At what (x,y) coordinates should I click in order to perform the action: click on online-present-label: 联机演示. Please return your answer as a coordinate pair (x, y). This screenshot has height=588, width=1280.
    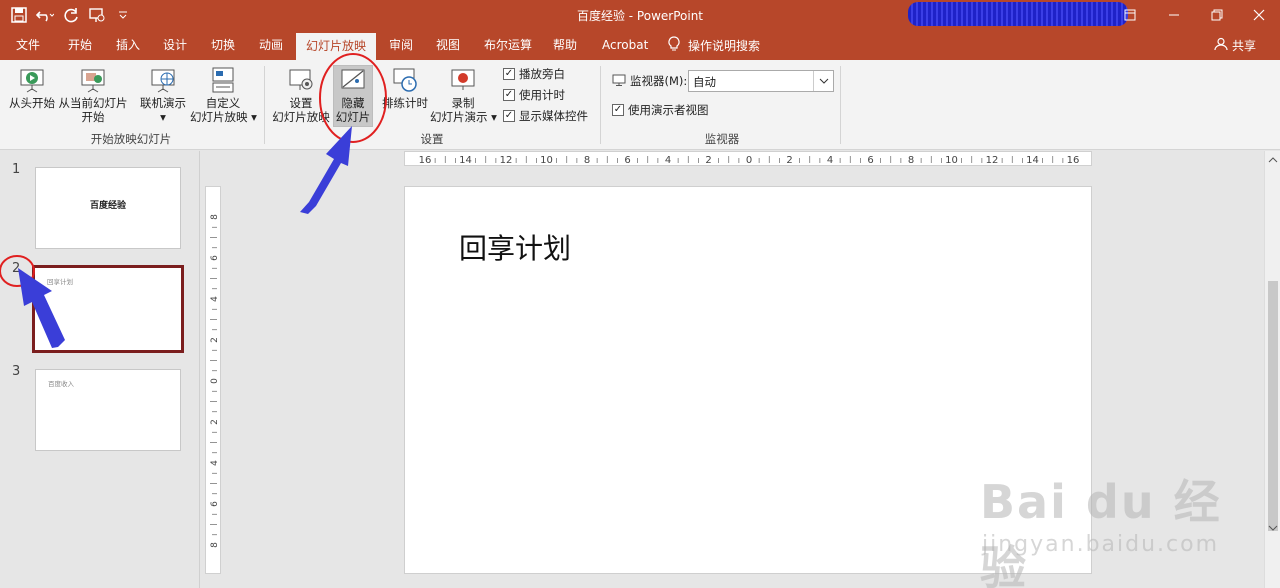
    Looking at the image, I should click on (163, 103).